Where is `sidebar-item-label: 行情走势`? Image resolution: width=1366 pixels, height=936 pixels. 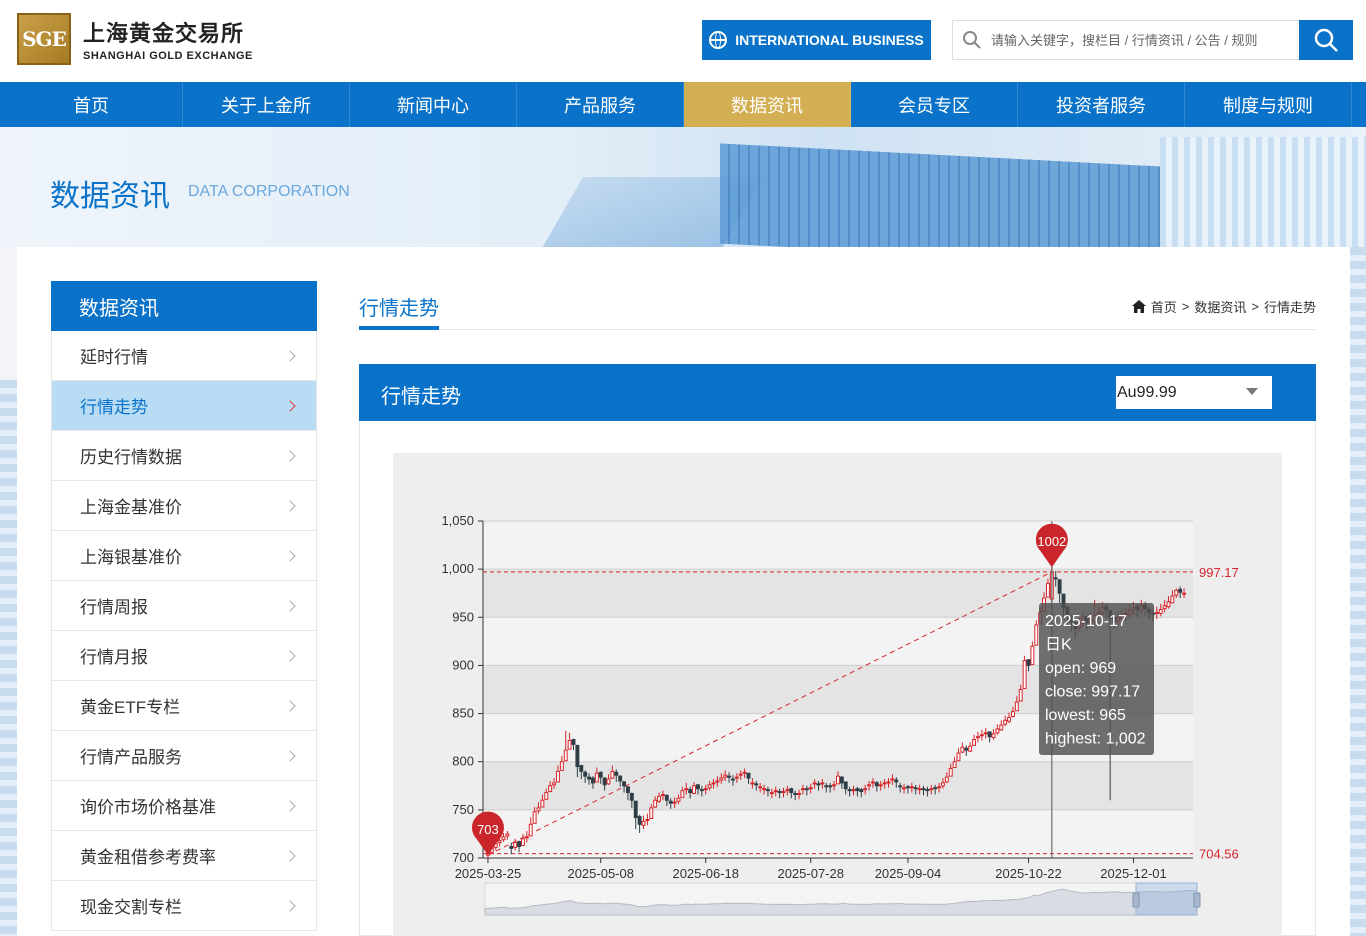 sidebar-item-label: 行情走势 is located at coordinates (114, 407).